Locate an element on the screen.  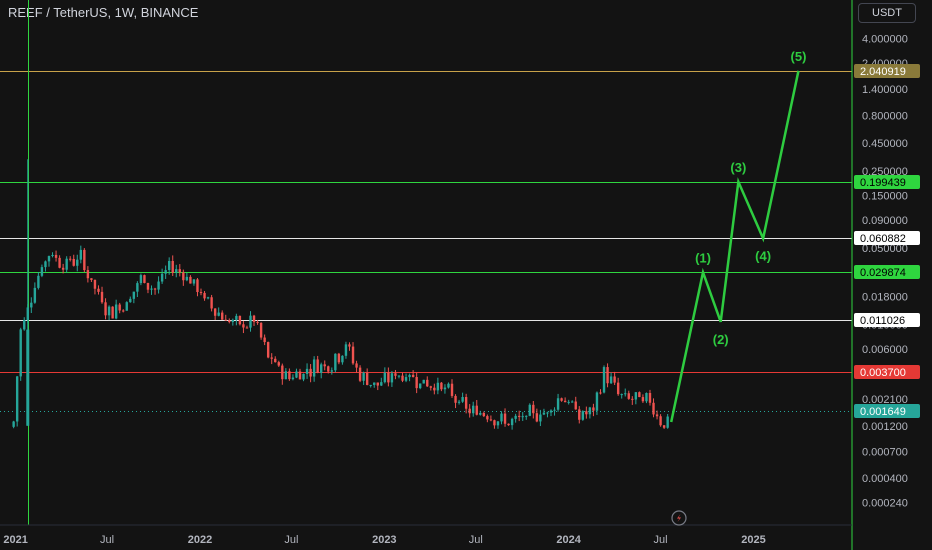
wave-label: (4) is located at coordinates (763, 255).